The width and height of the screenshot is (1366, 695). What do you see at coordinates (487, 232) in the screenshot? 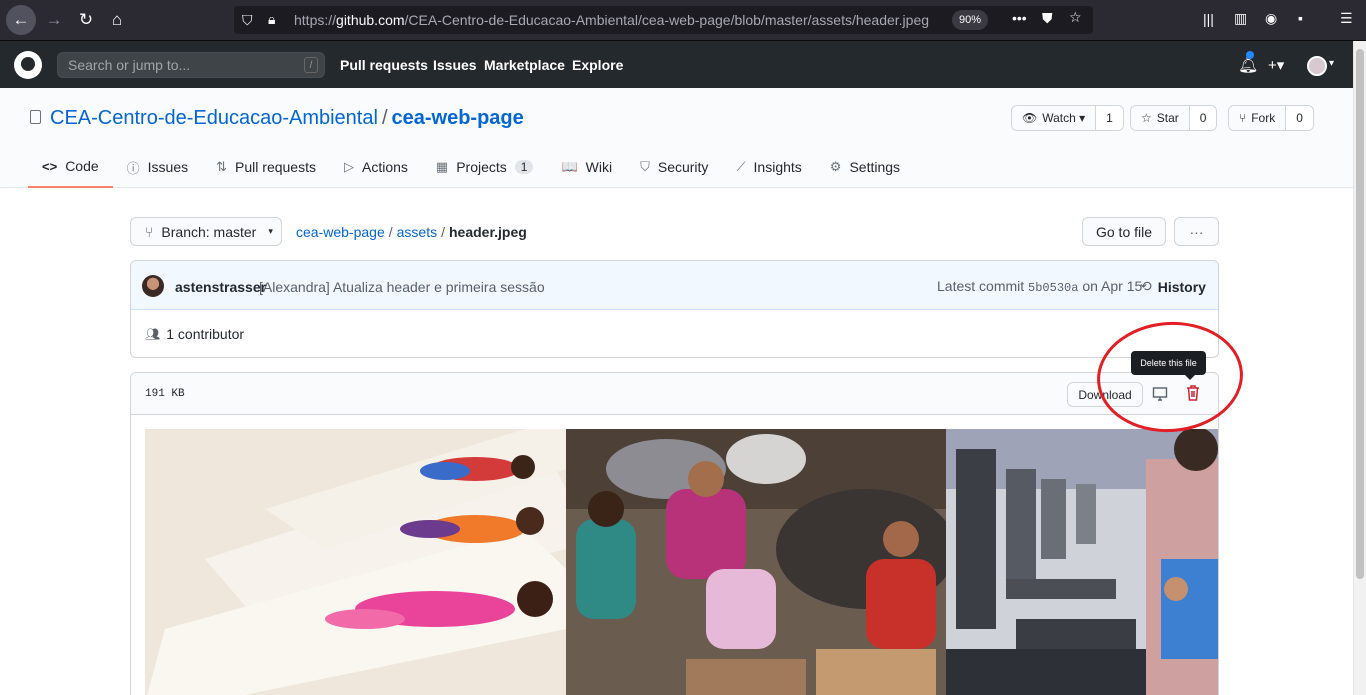
I see `breadcrumb-file: header.jpeg` at bounding box center [487, 232].